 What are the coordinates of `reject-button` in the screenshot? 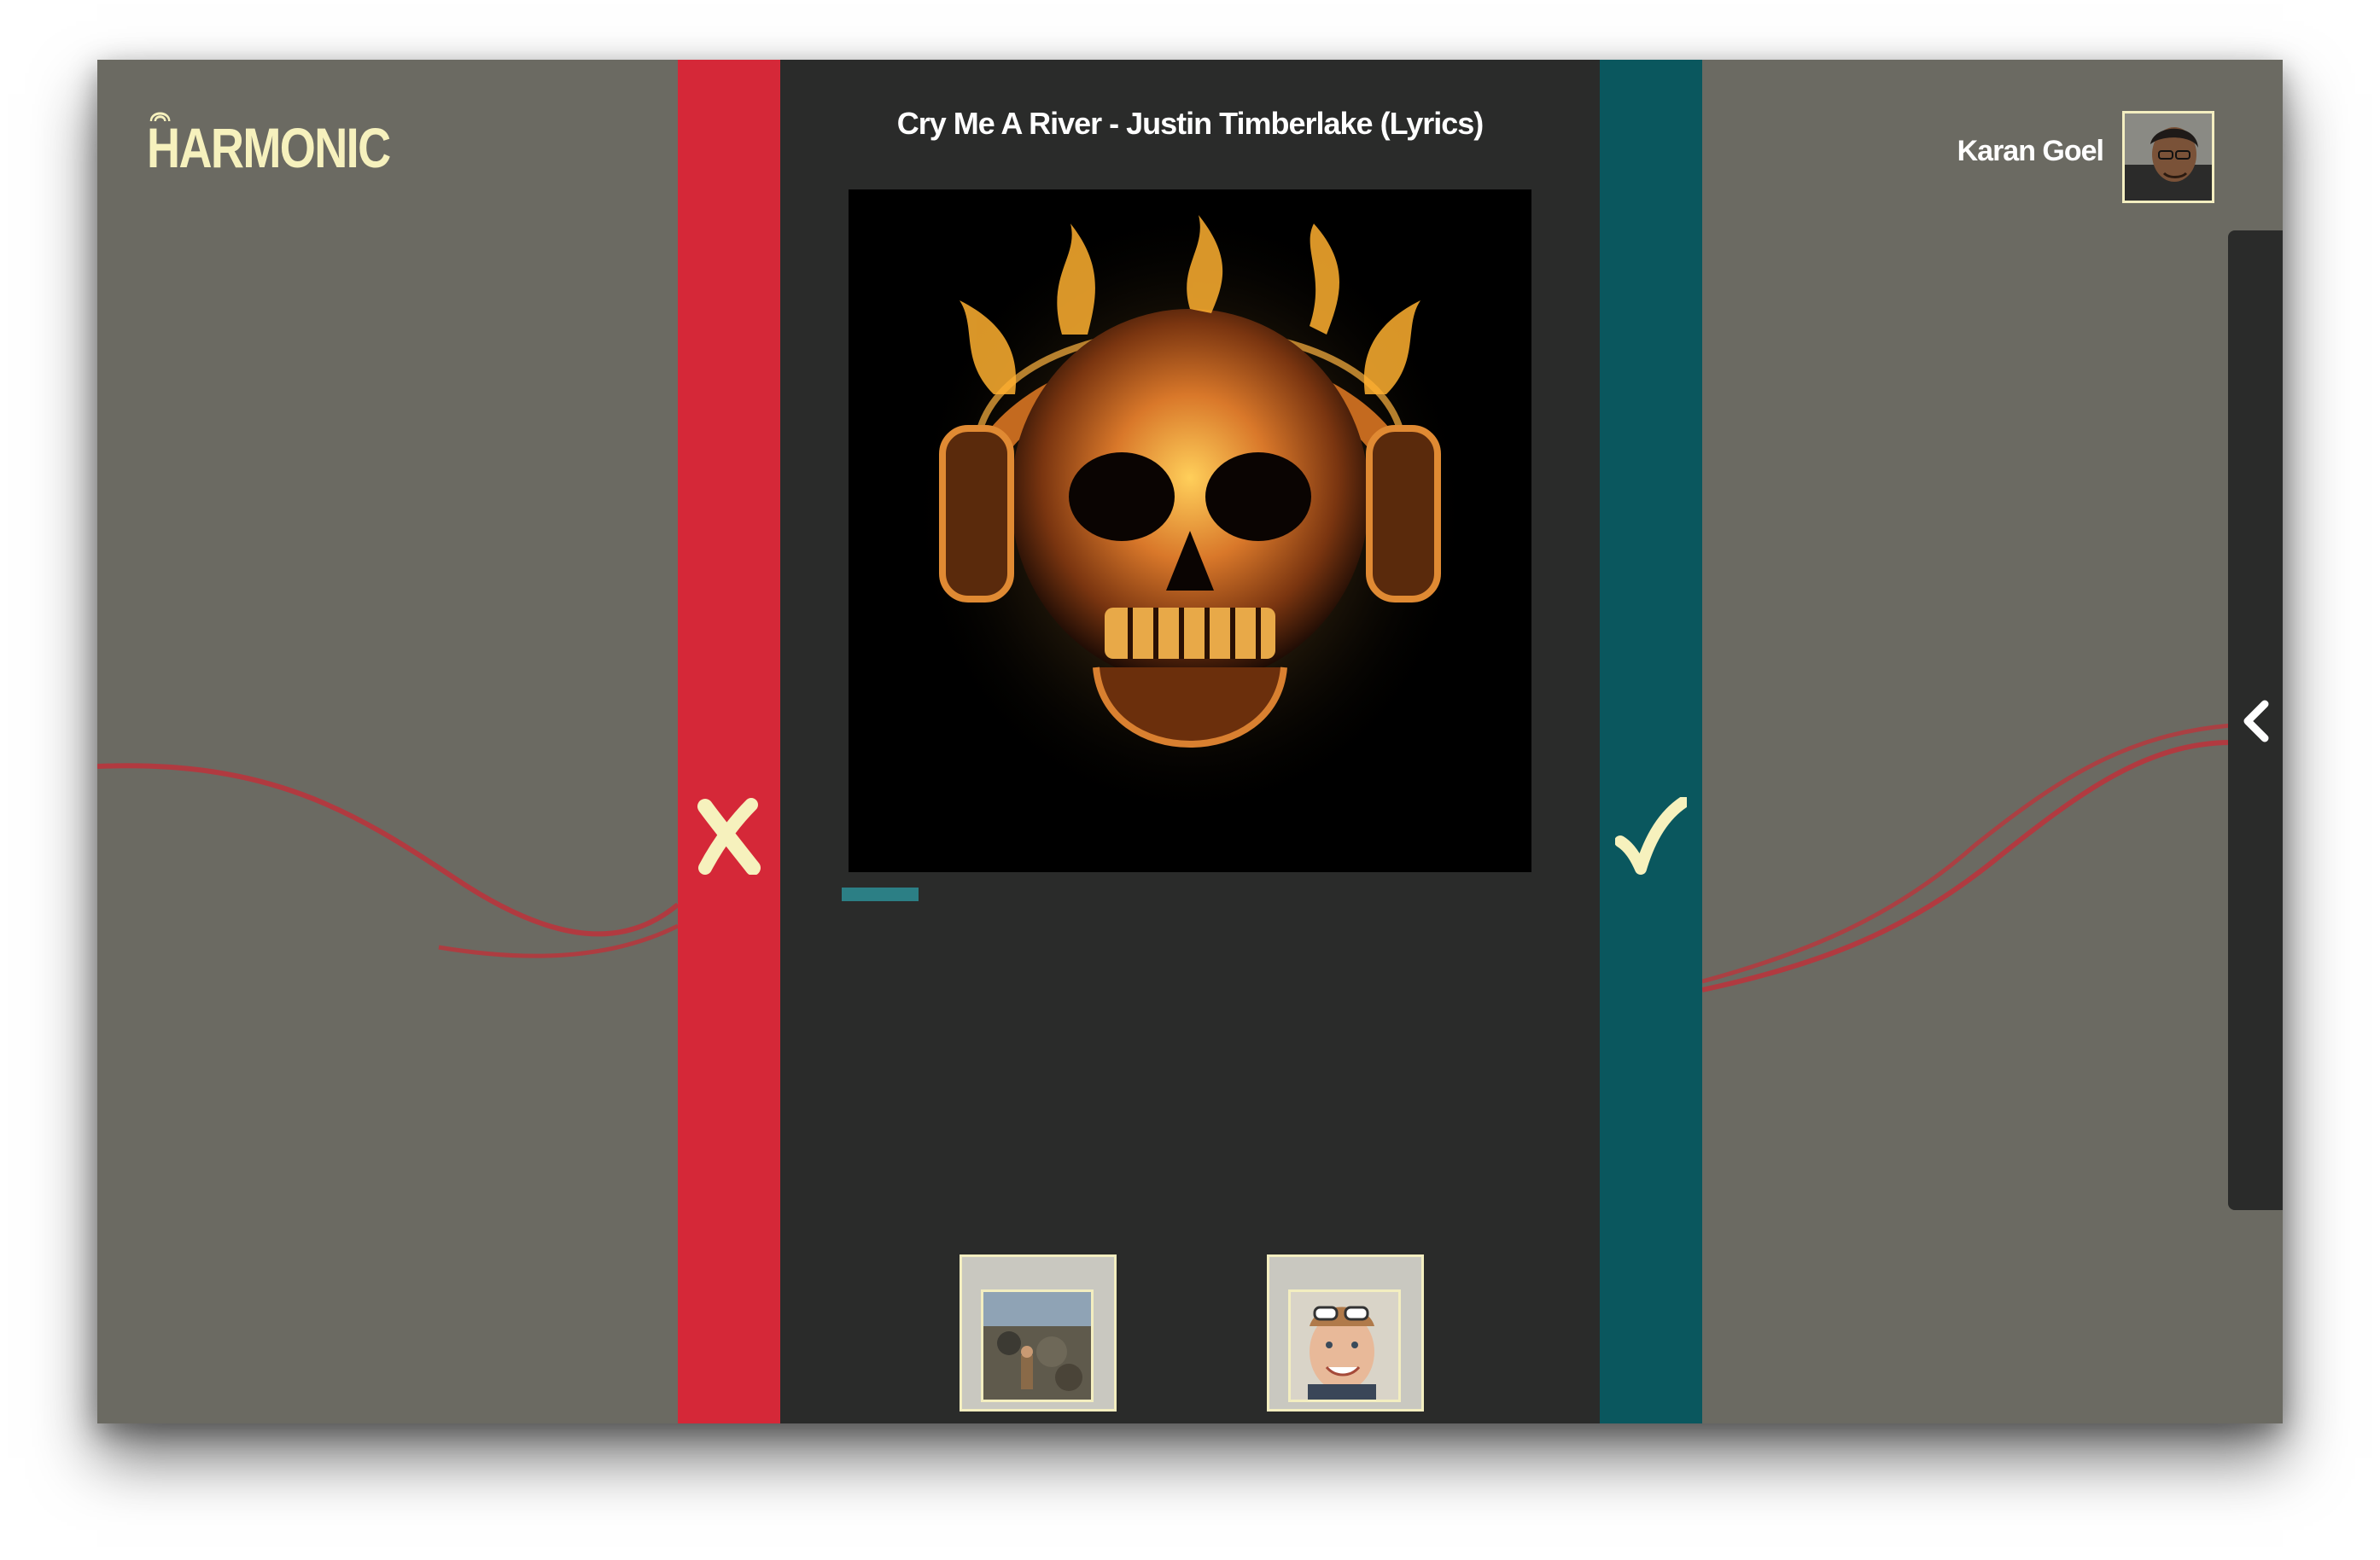 It's located at (729, 741).